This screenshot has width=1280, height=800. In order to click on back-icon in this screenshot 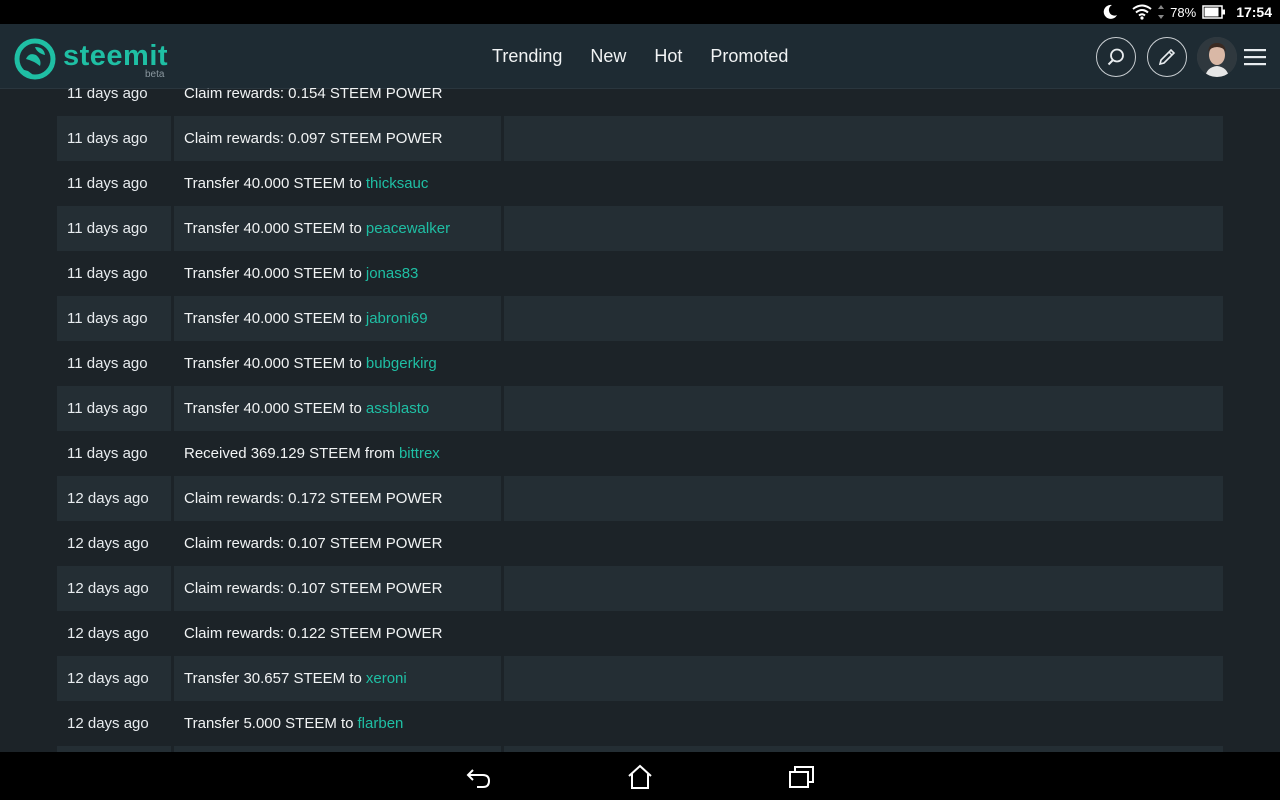, I will do `click(479, 777)`.